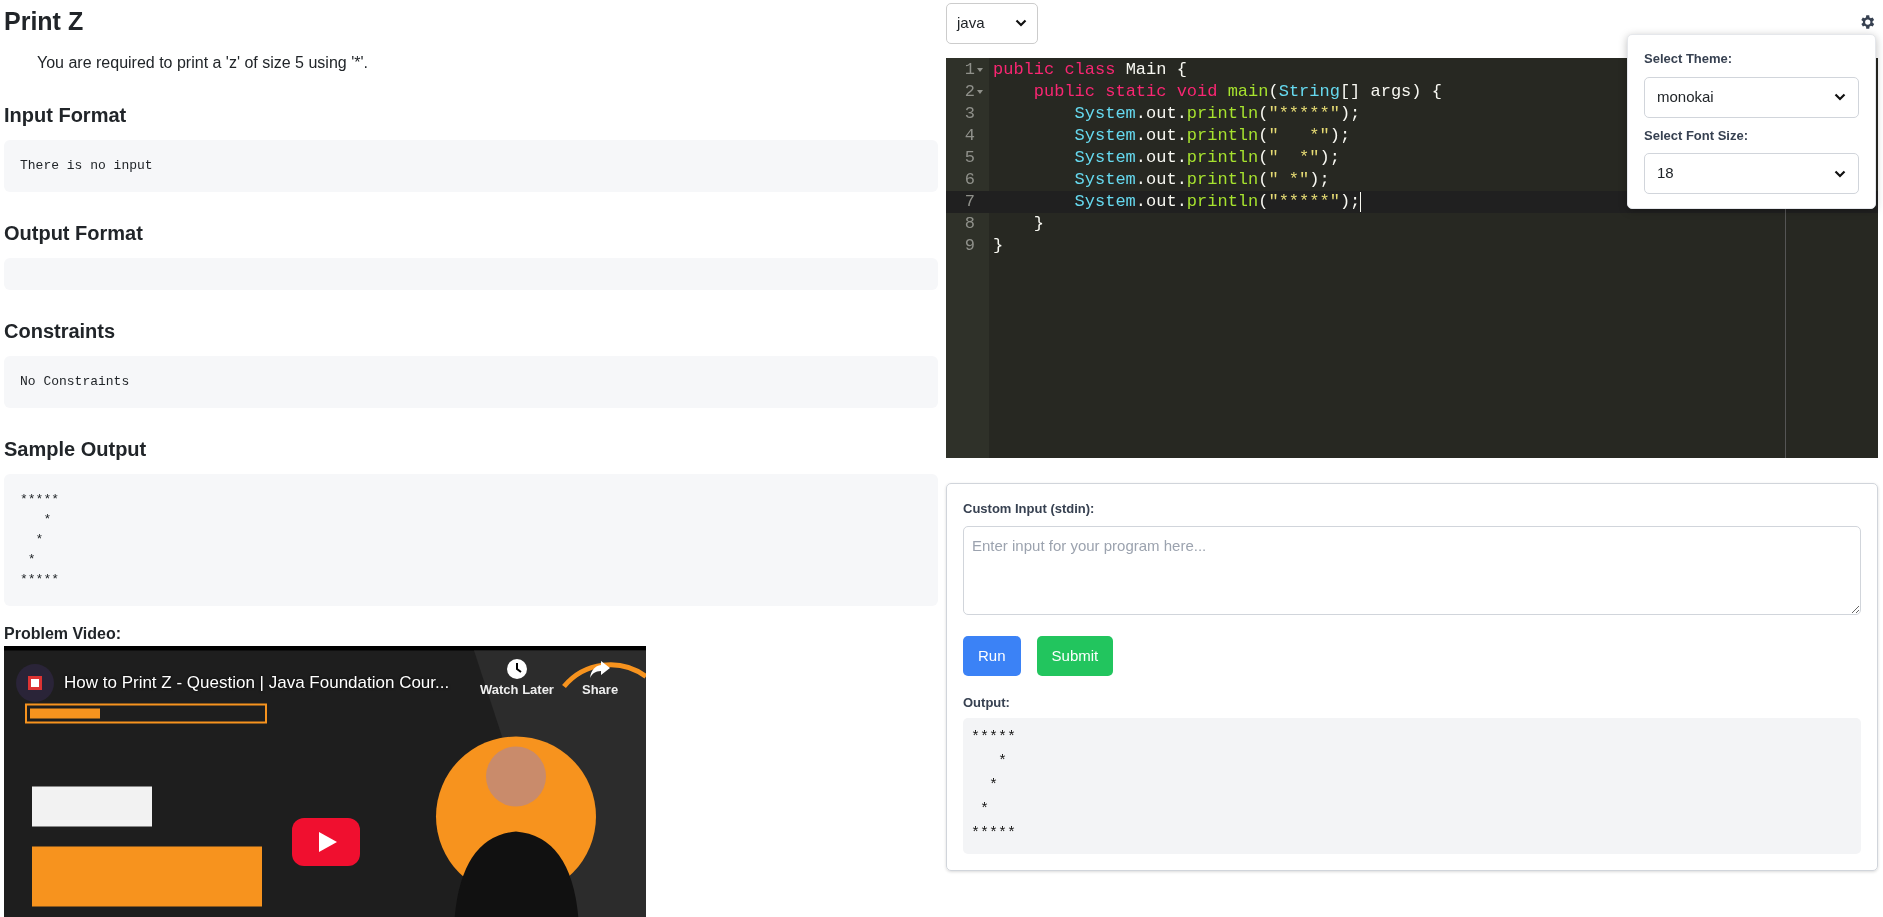 The width and height of the screenshot is (1883, 917). Describe the element at coordinates (1412, 786) in the screenshot. I see `output-box: ***** * * * *****` at that location.